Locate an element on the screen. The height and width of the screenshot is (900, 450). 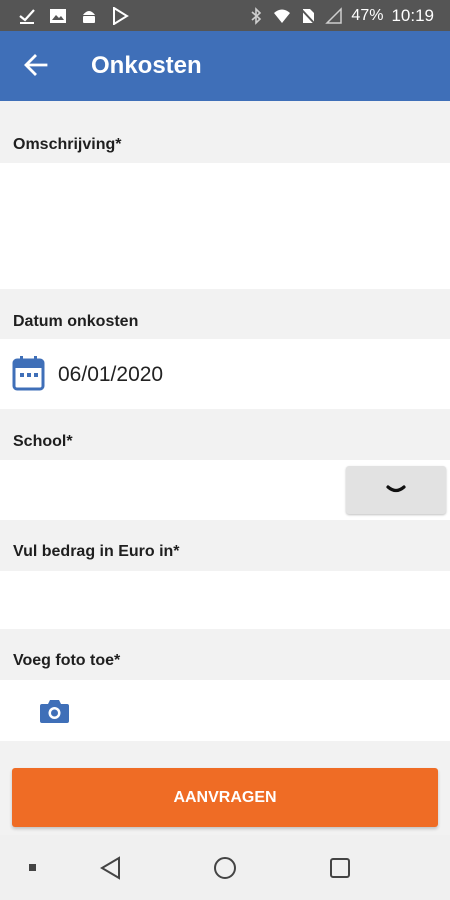
play-store-icon is located at coordinates (121, 16).